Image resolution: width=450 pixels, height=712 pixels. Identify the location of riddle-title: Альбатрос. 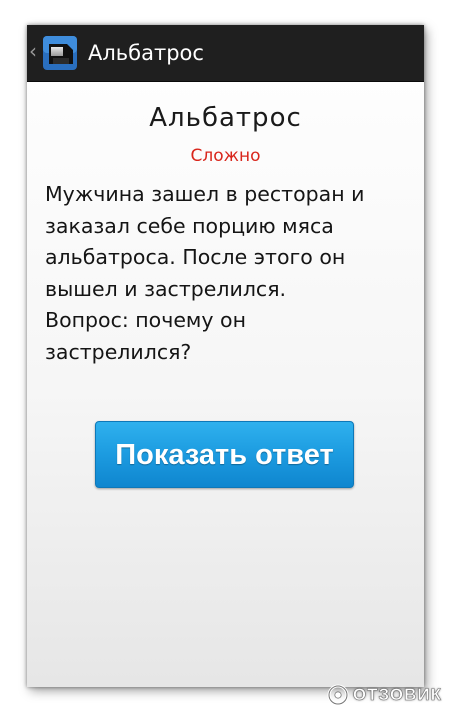
(225, 118).